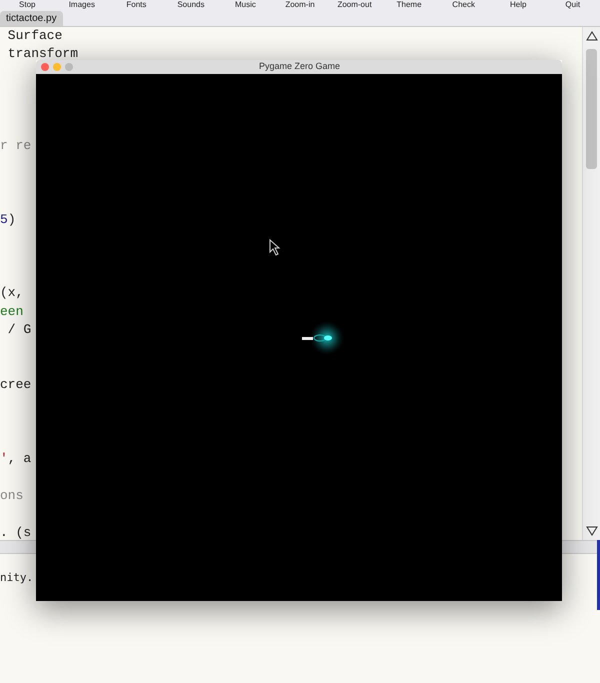  What do you see at coordinates (12, 495) in the screenshot?
I see `code-line: ons` at bounding box center [12, 495].